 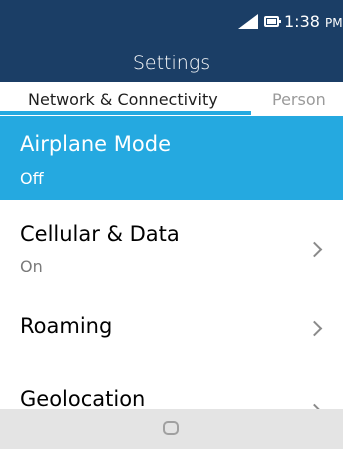 I want to click on status-time-ampm: PM, so click(x=334, y=23).